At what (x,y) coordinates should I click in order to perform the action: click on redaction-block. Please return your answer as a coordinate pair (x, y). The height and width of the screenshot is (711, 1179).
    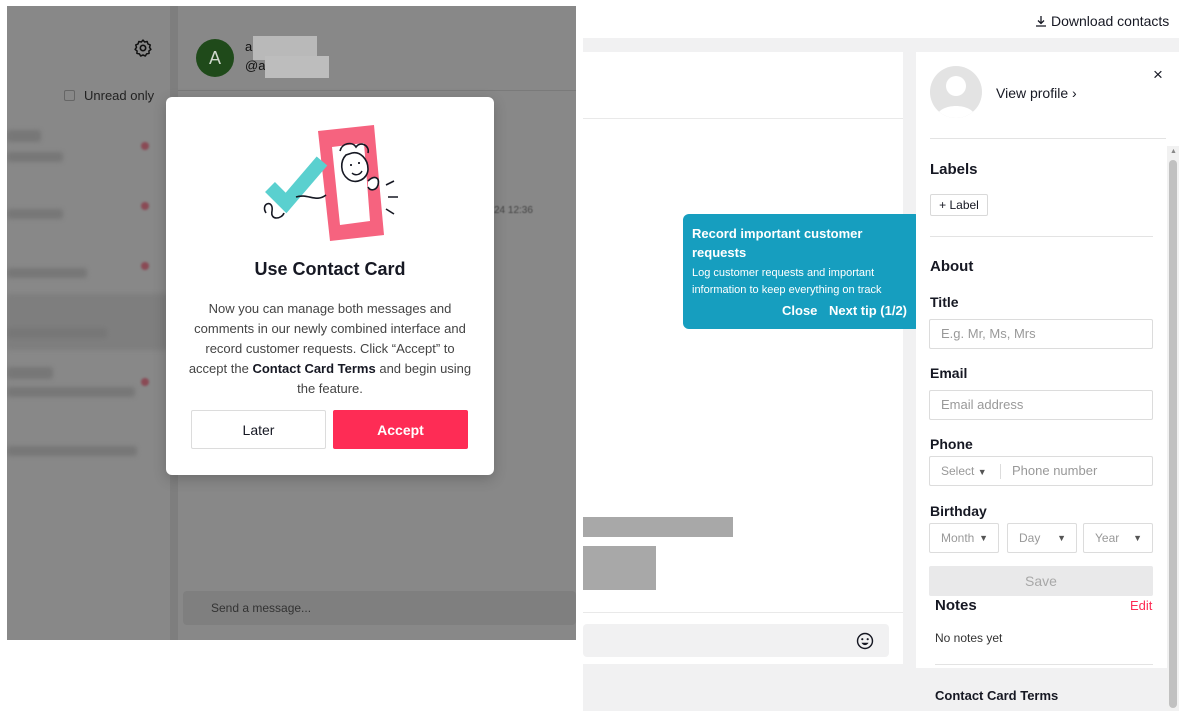
    Looking at the image, I should click on (297, 67).